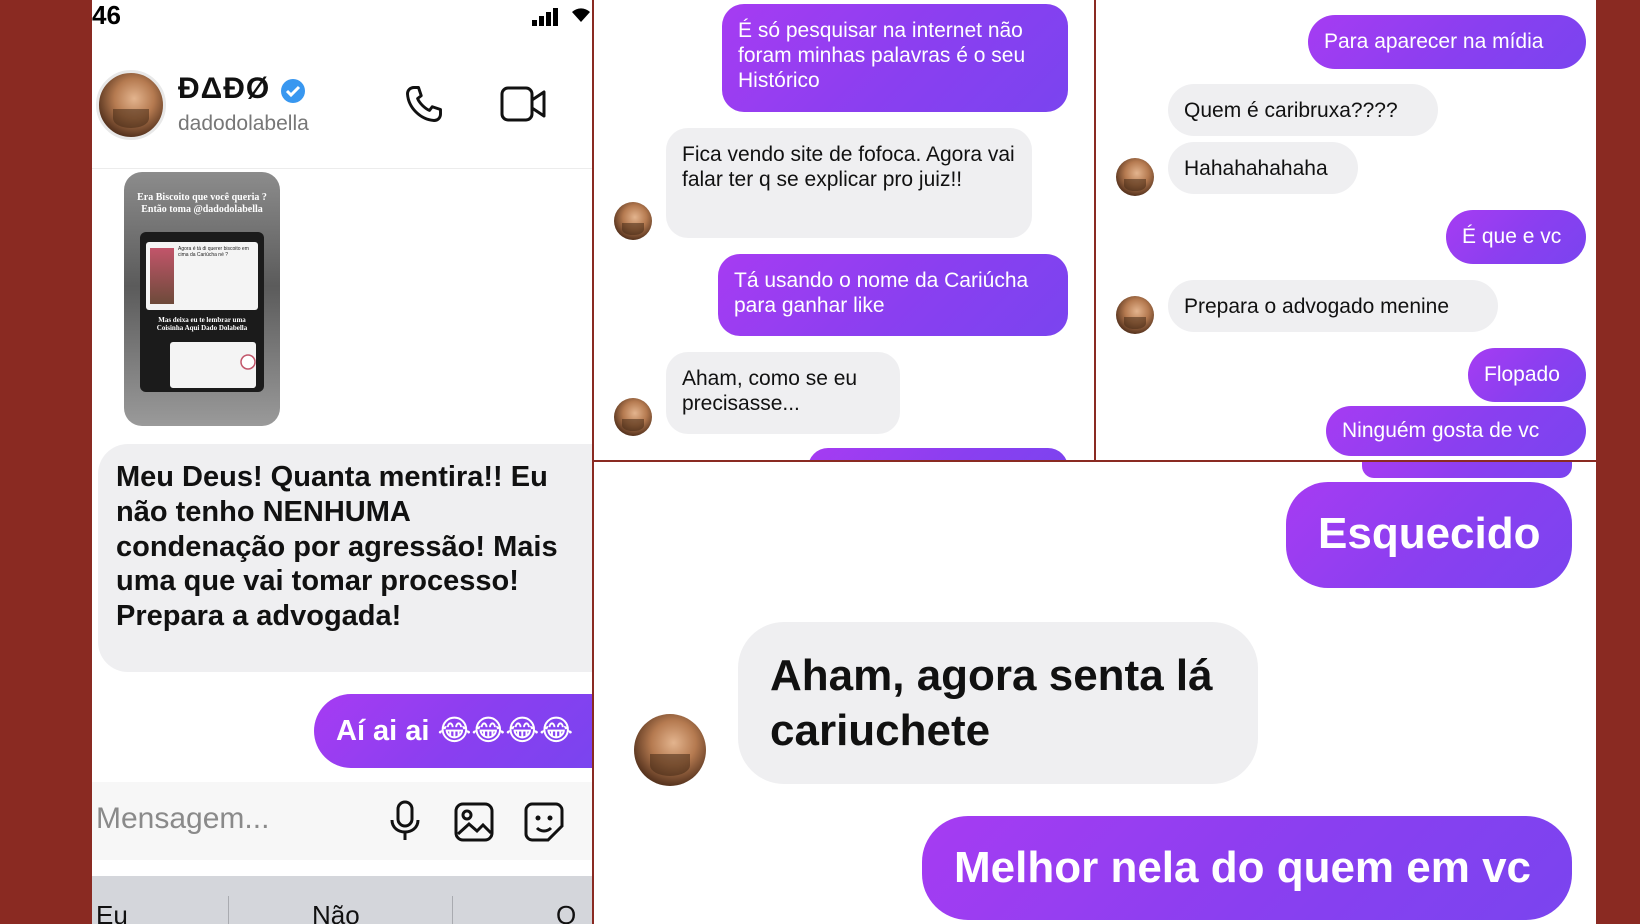 The height and width of the screenshot is (924, 1640). I want to click on profile-name: ÐΔÐØ, so click(224, 89).